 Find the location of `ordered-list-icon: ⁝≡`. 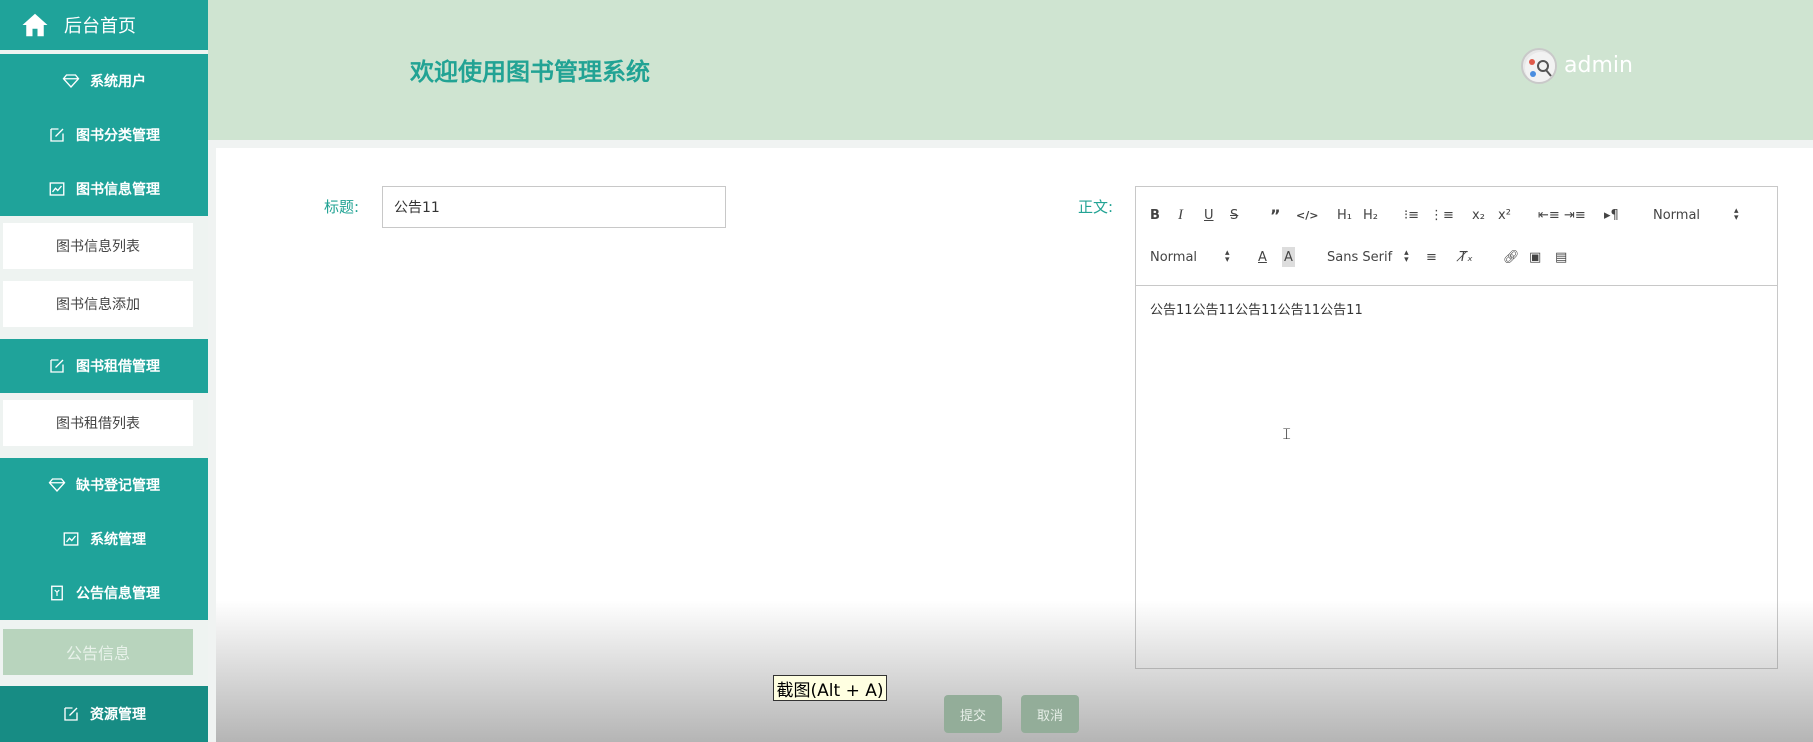

ordered-list-icon: ⁝≡ is located at coordinates (1411, 215).